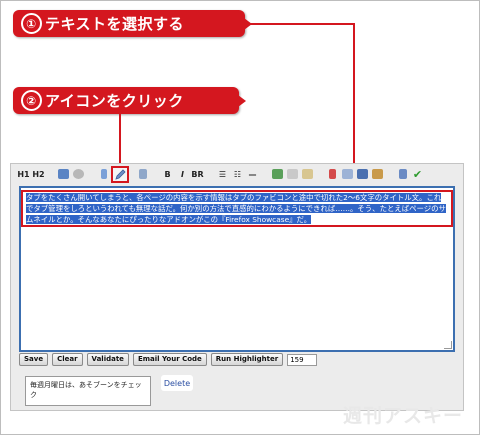 This screenshot has width=480, height=435. Describe the element at coordinates (142, 174) in the screenshot. I see `pen-icon` at that location.